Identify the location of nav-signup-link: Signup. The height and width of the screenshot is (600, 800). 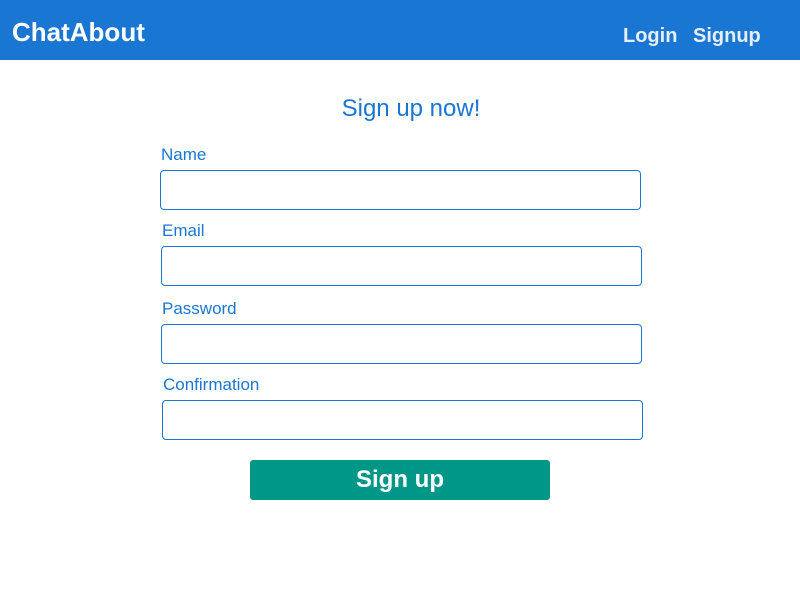
(727, 36).